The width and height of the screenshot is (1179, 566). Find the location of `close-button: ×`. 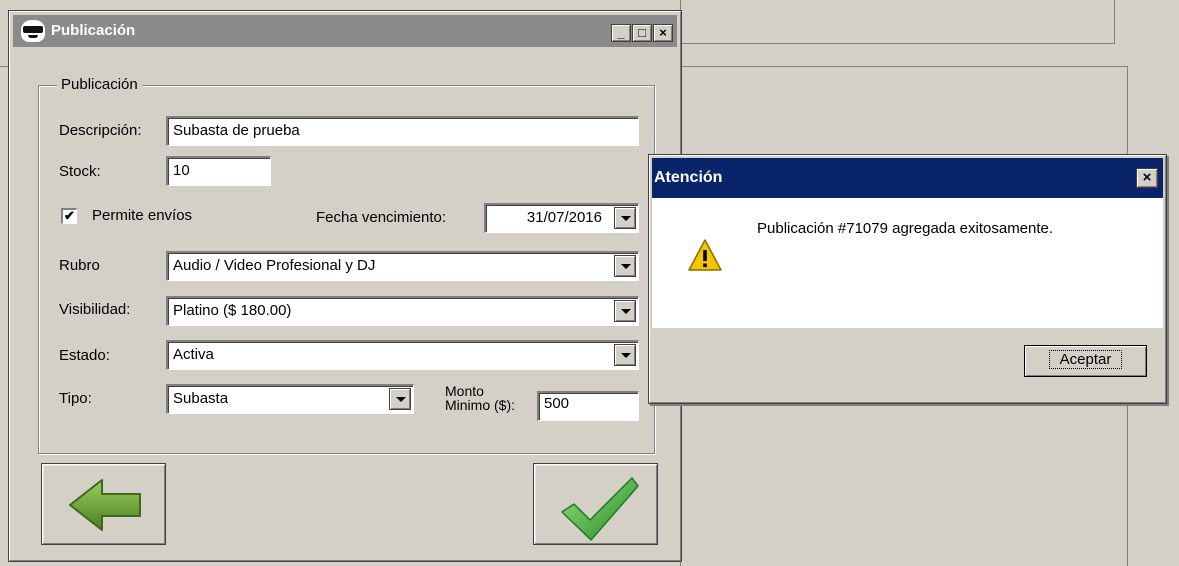

close-button: × is located at coordinates (663, 33).